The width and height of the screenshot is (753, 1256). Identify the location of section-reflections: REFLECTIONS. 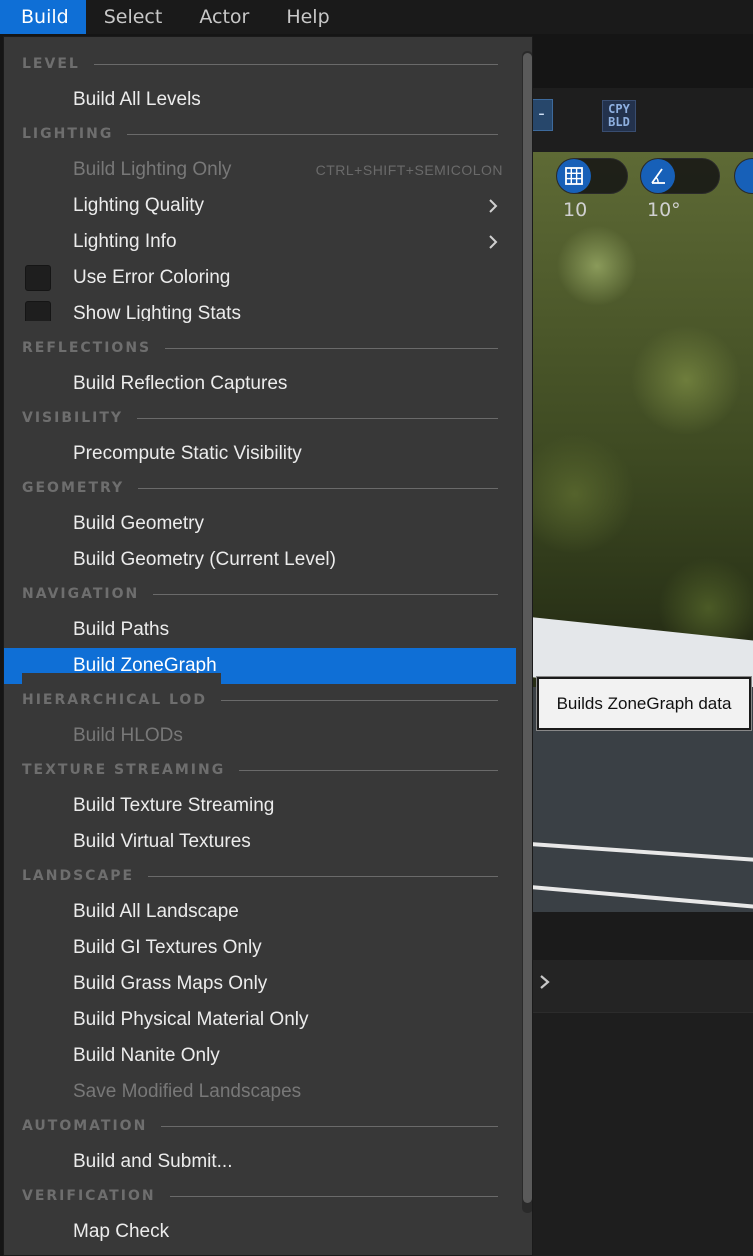
(260, 339).